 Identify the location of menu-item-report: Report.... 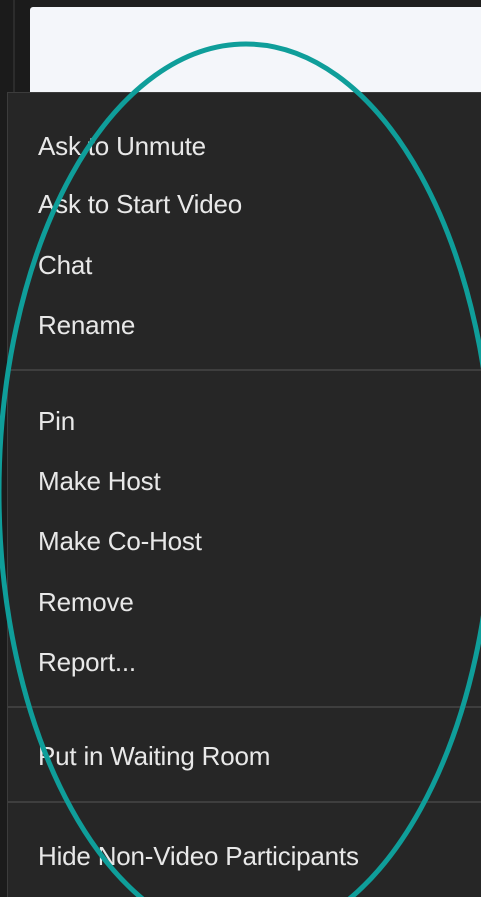
(87, 662).